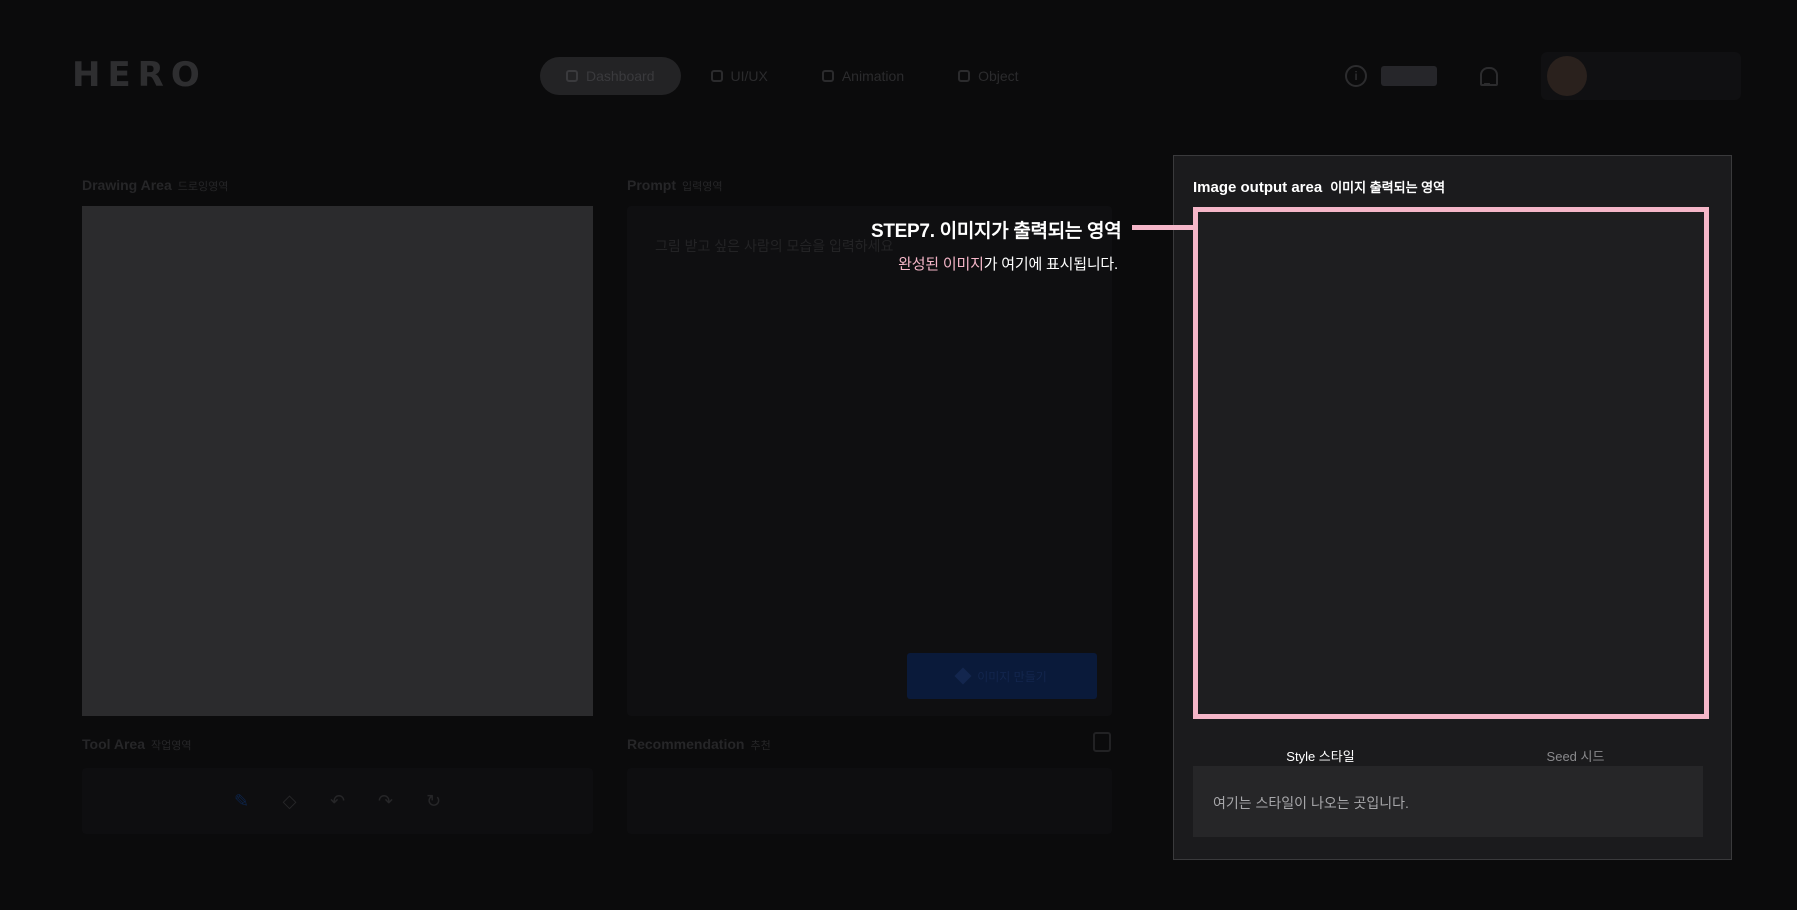  What do you see at coordinates (749, 76) in the screenshot?
I see `nav-uiux-label: UI/UX` at bounding box center [749, 76].